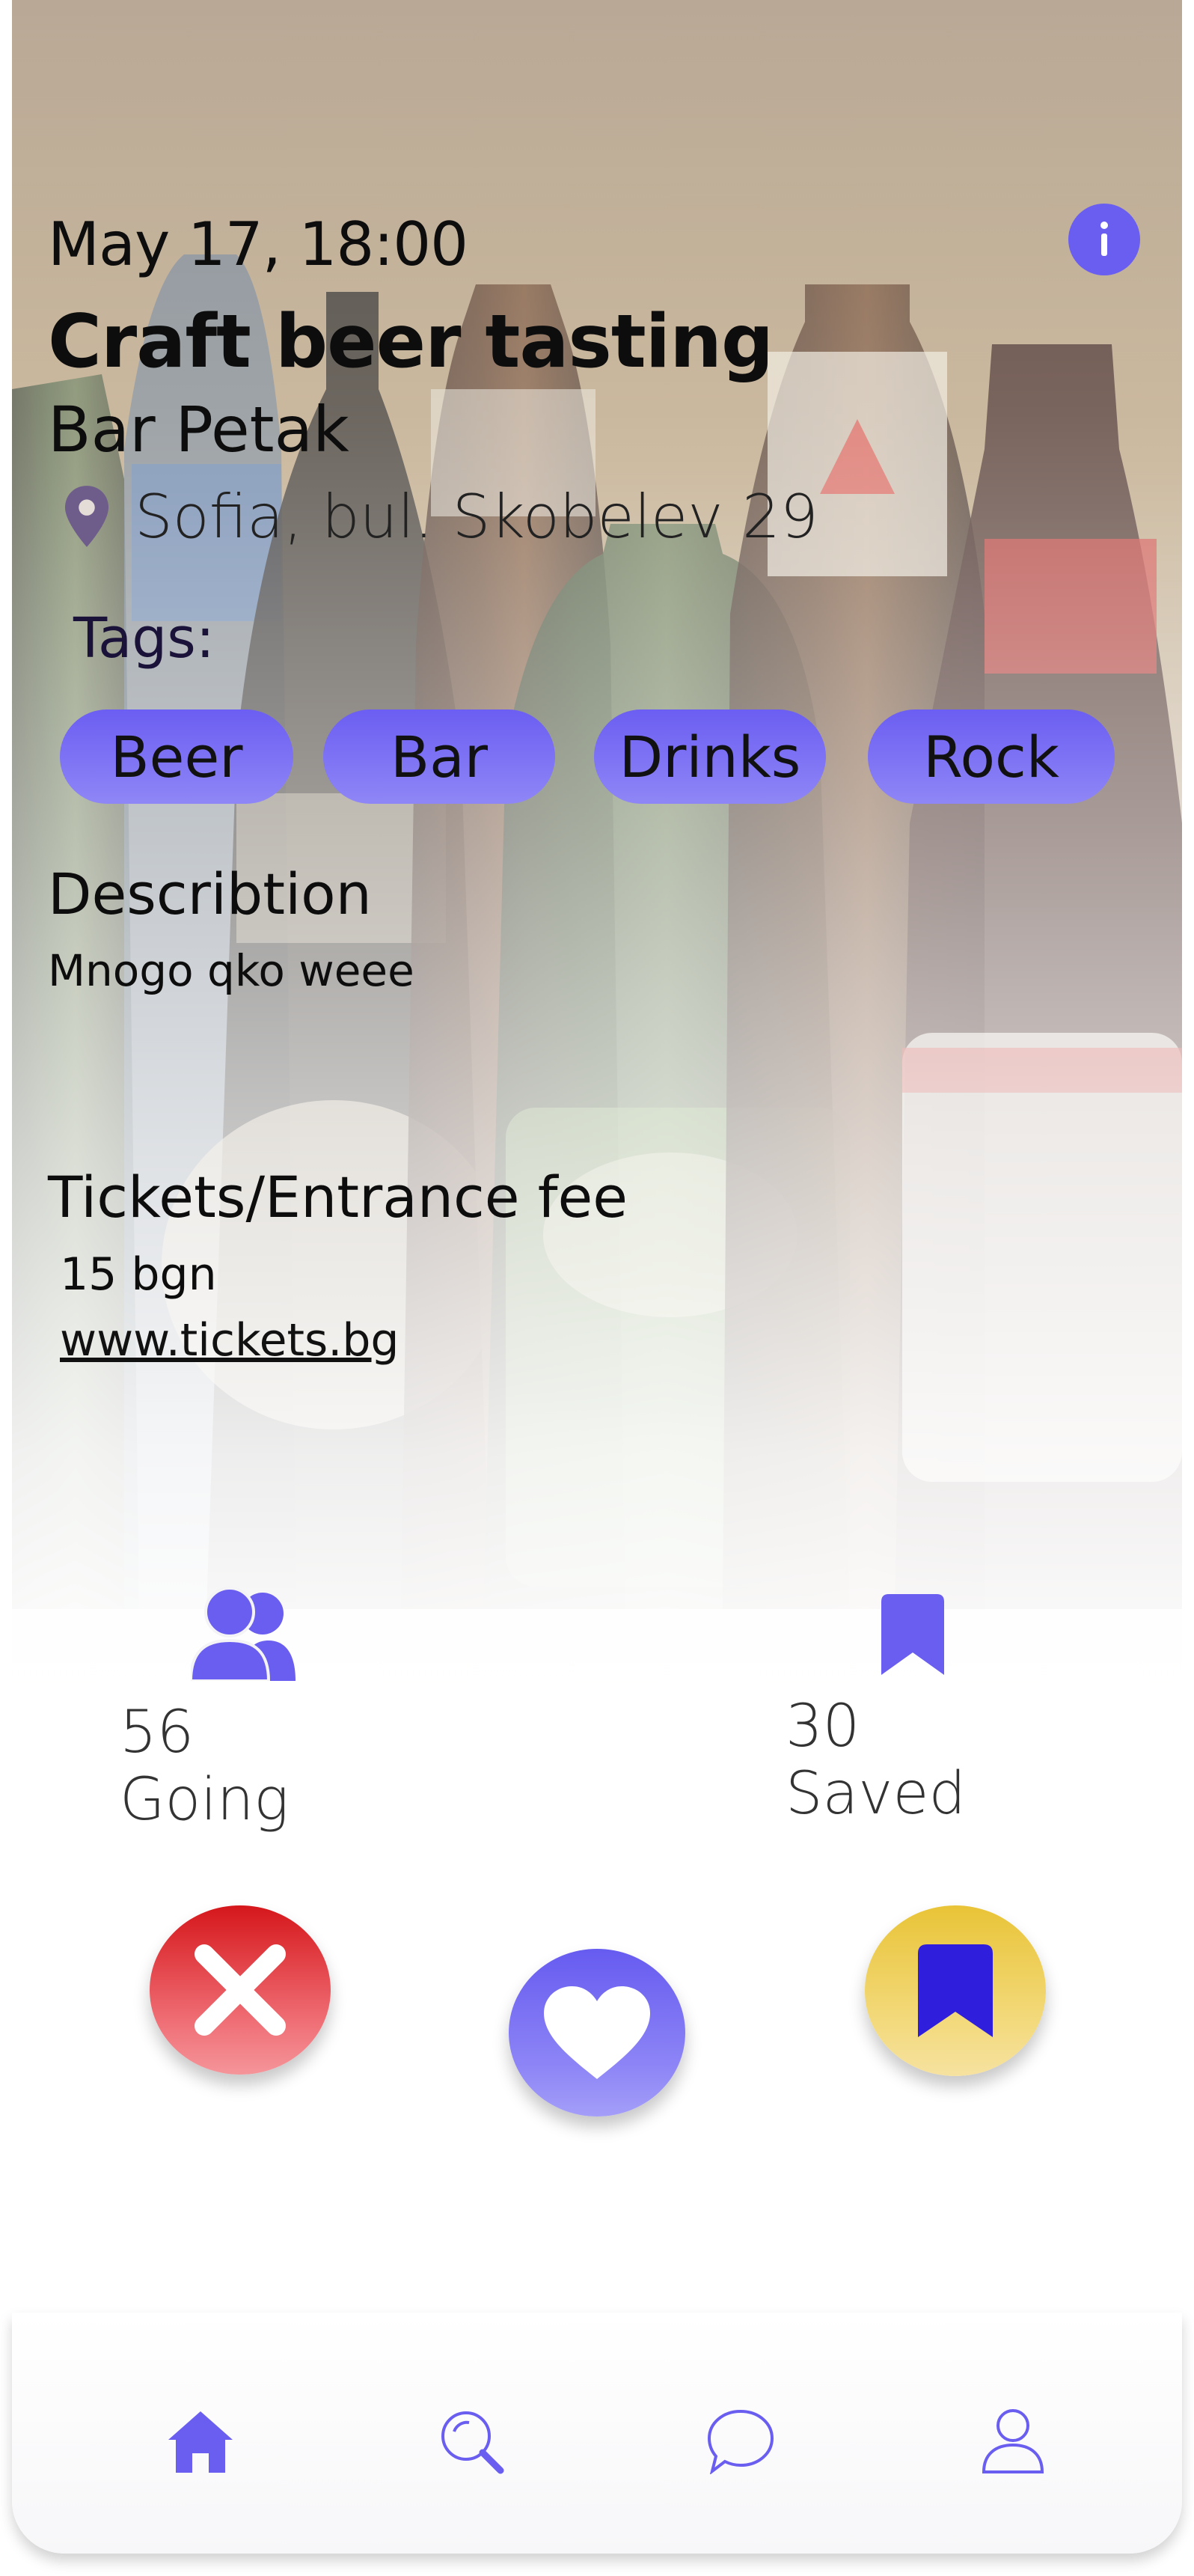  Describe the element at coordinates (991, 756) in the screenshot. I see `tag-rock: Rock` at that location.